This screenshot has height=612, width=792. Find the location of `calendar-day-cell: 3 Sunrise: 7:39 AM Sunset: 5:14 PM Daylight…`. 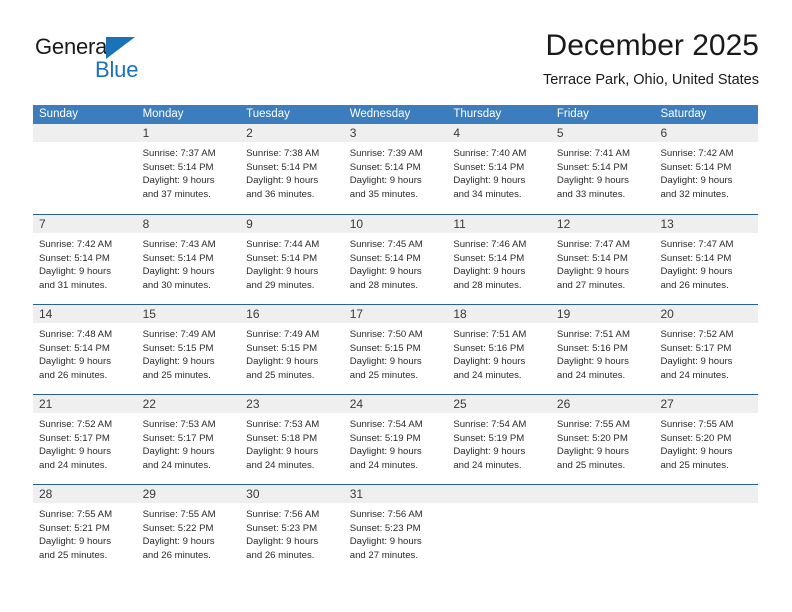

calendar-day-cell: 3 Sunrise: 7:39 AM Sunset: 5:14 PM Daylight… is located at coordinates (395, 169).